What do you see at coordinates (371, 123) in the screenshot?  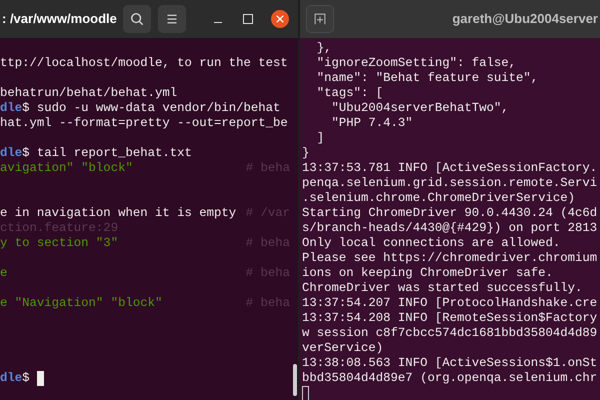 I see `terminal-text: "PHP 7.4.3"` at bounding box center [371, 123].